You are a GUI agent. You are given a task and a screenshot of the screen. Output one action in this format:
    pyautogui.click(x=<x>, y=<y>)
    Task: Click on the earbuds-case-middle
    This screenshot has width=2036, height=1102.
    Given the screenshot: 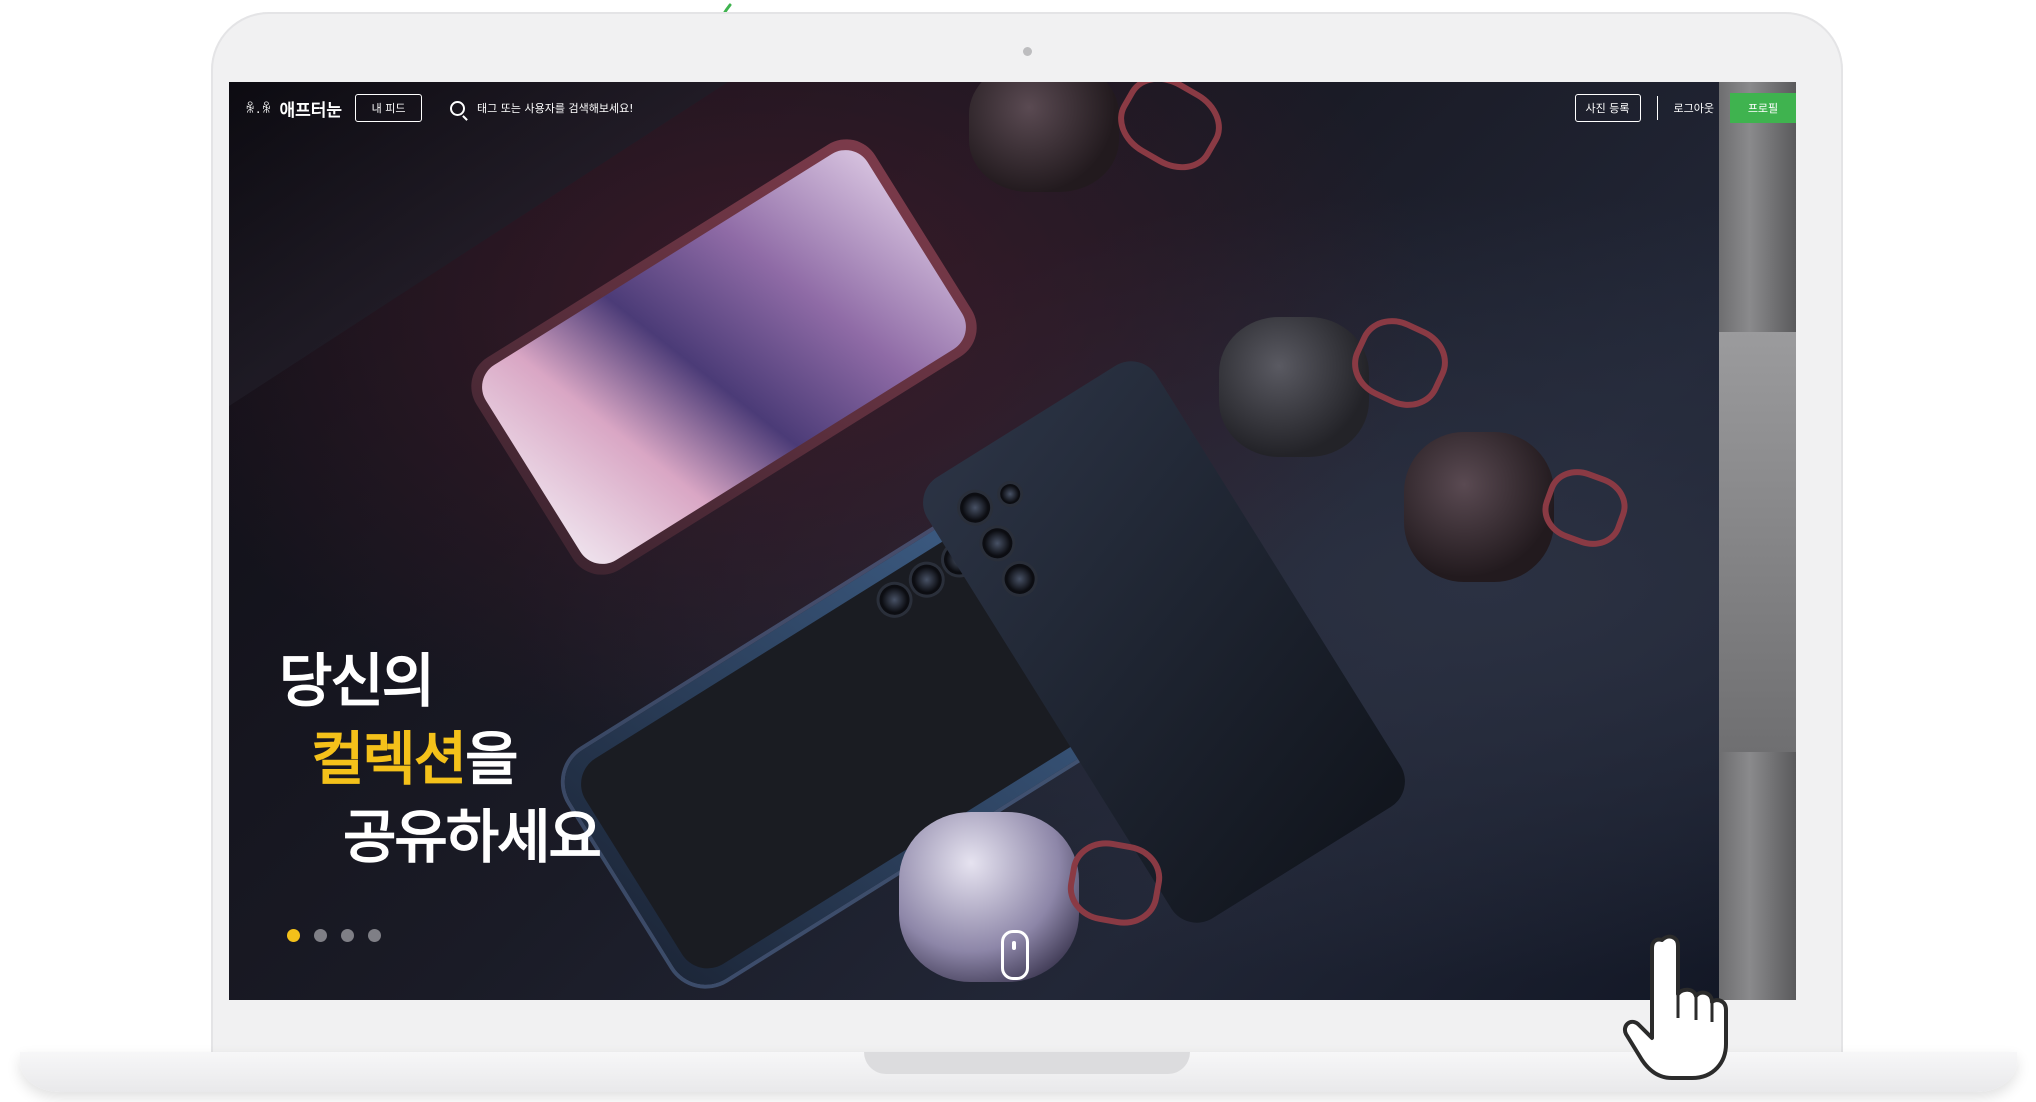 What is the action you would take?
    pyautogui.click(x=1294, y=387)
    